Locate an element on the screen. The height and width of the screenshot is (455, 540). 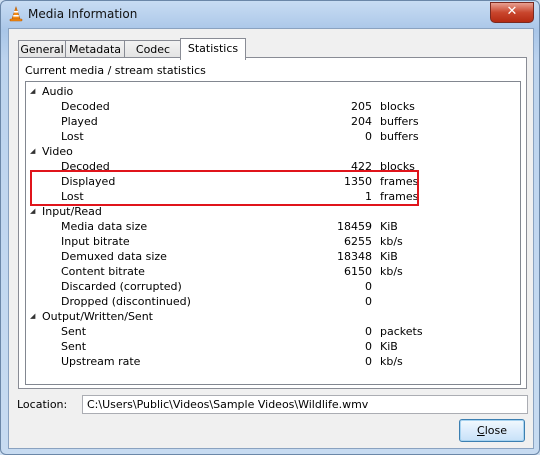
tree-row: Sent 0 KiB is located at coordinates (273, 346).